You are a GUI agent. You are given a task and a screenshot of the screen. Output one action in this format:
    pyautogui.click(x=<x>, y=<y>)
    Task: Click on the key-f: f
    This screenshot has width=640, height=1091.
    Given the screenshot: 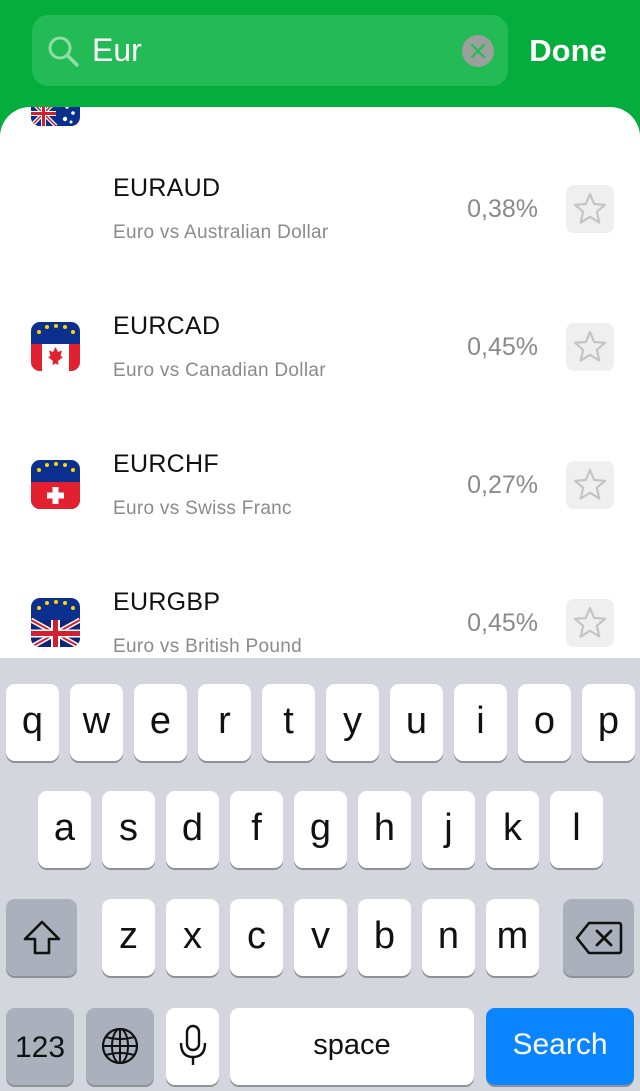 What is the action you would take?
    pyautogui.click(x=256, y=829)
    